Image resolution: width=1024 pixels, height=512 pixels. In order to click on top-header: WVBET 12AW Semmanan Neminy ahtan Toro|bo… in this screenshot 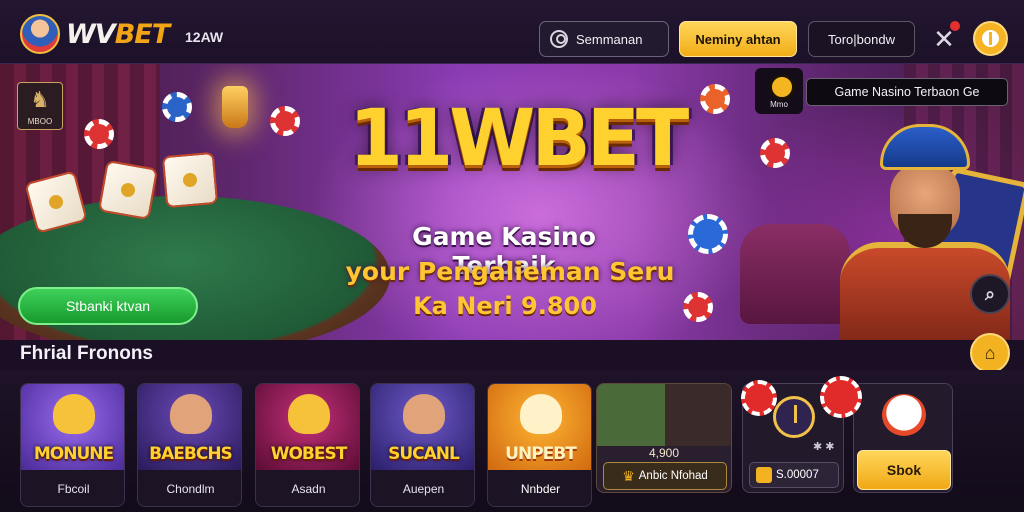, I will do `click(512, 32)`.